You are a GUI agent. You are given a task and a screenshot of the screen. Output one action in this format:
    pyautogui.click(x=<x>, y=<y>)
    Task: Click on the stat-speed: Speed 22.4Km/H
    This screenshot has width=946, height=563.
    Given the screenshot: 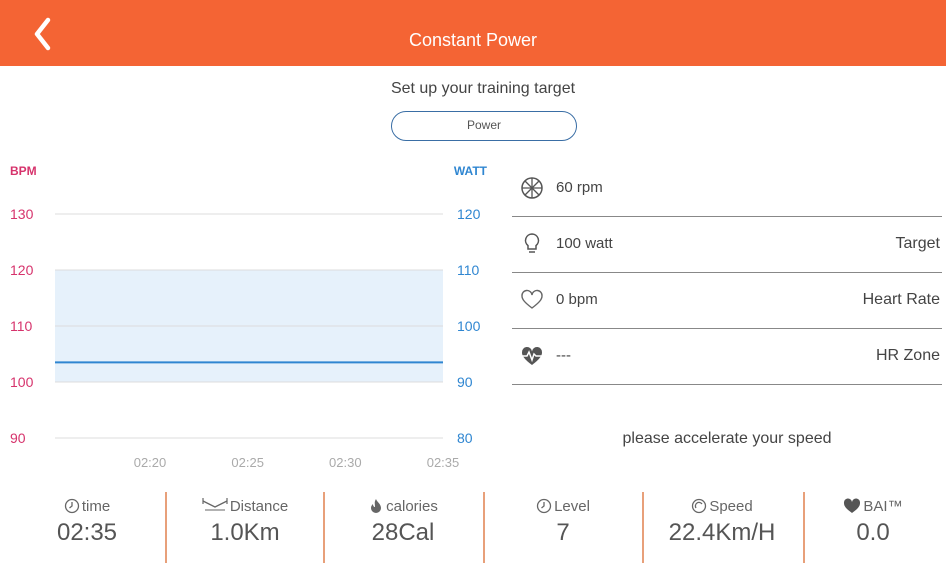 What is the action you would take?
    pyautogui.click(x=722, y=527)
    